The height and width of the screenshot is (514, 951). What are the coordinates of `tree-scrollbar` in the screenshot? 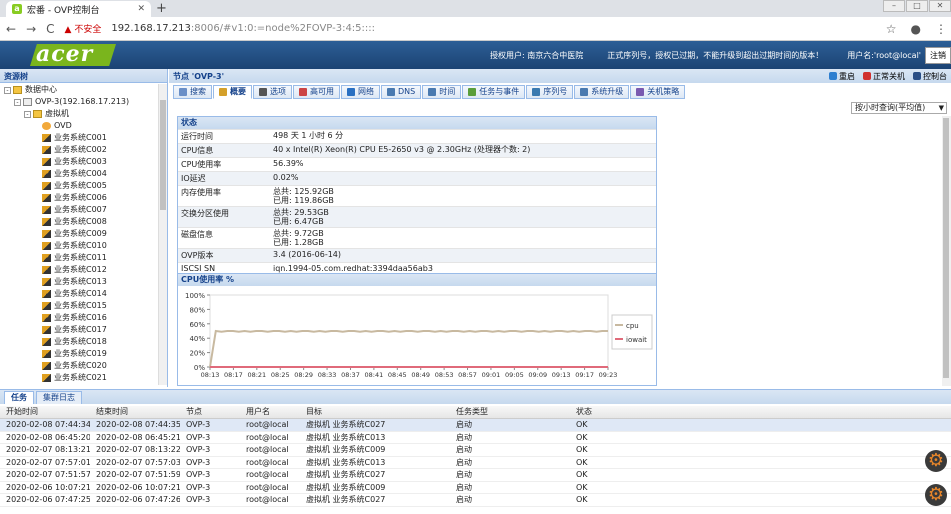 It's located at (162, 234).